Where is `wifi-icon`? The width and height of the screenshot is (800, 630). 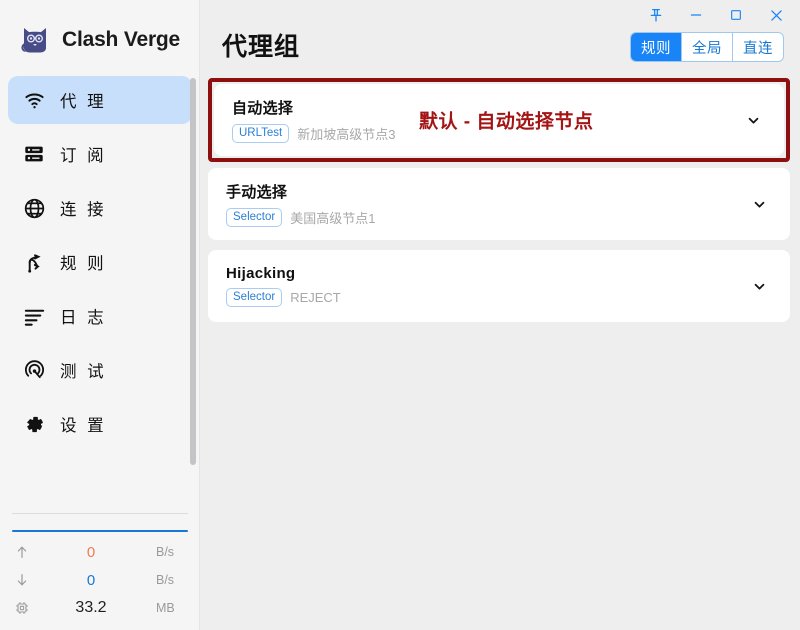
wifi-icon is located at coordinates (34, 100).